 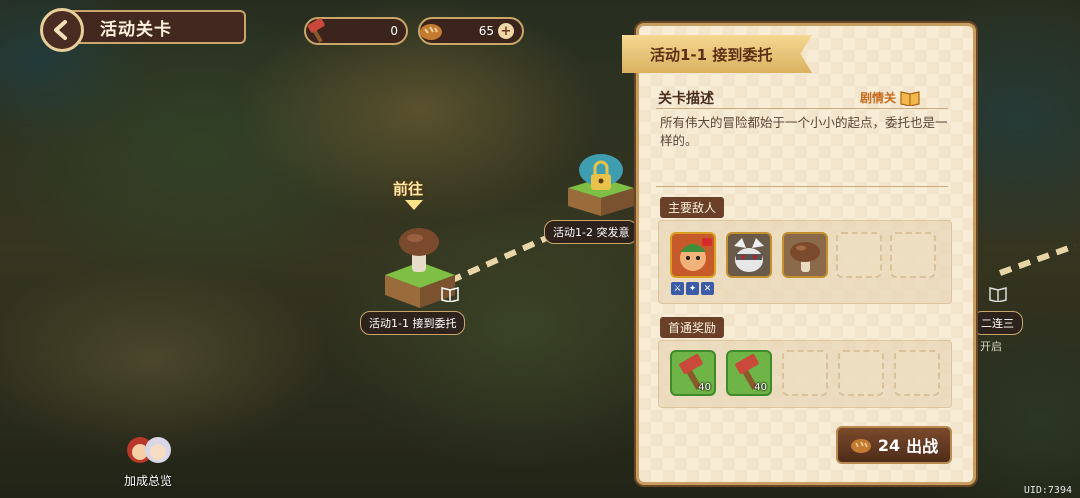 What do you see at coordinates (414, 205) in the screenshot?
I see `goto-arrow-icon` at bounding box center [414, 205].